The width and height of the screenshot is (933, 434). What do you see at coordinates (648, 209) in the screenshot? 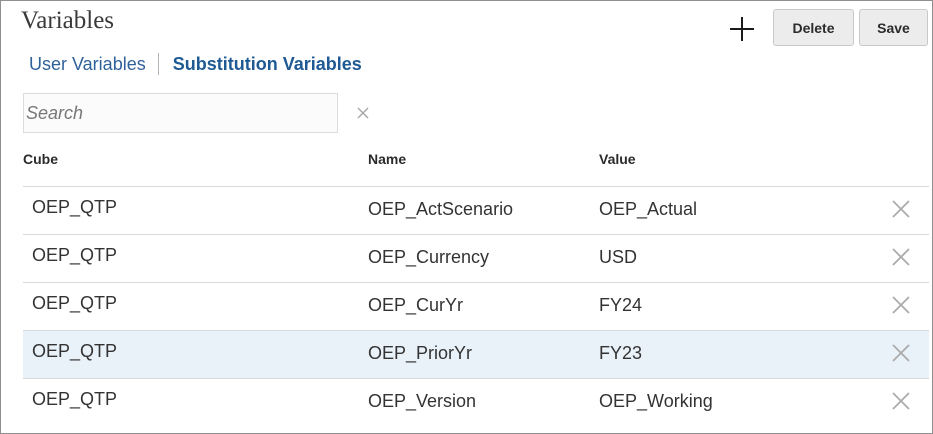
I see `cell-value: OEP_Actual` at bounding box center [648, 209].